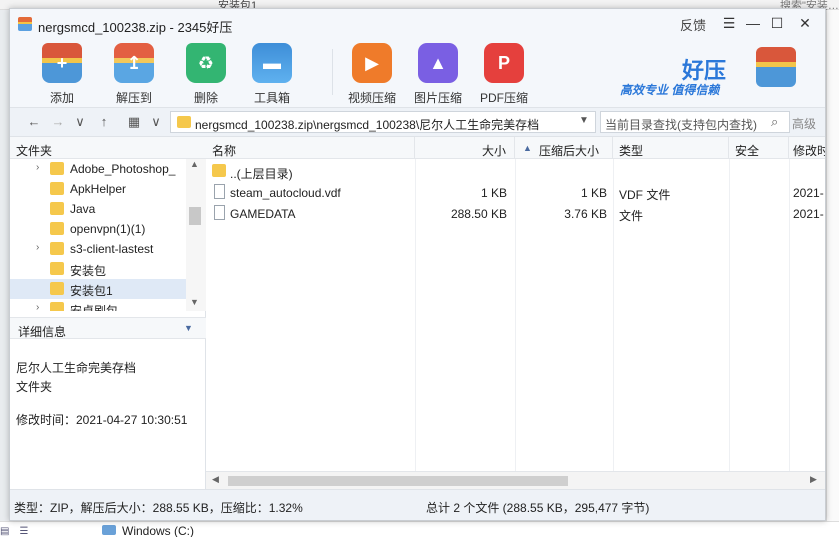 The width and height of the screenshot is (839, 537). I want to click on maximize-button: ☐, so click(777, 23).